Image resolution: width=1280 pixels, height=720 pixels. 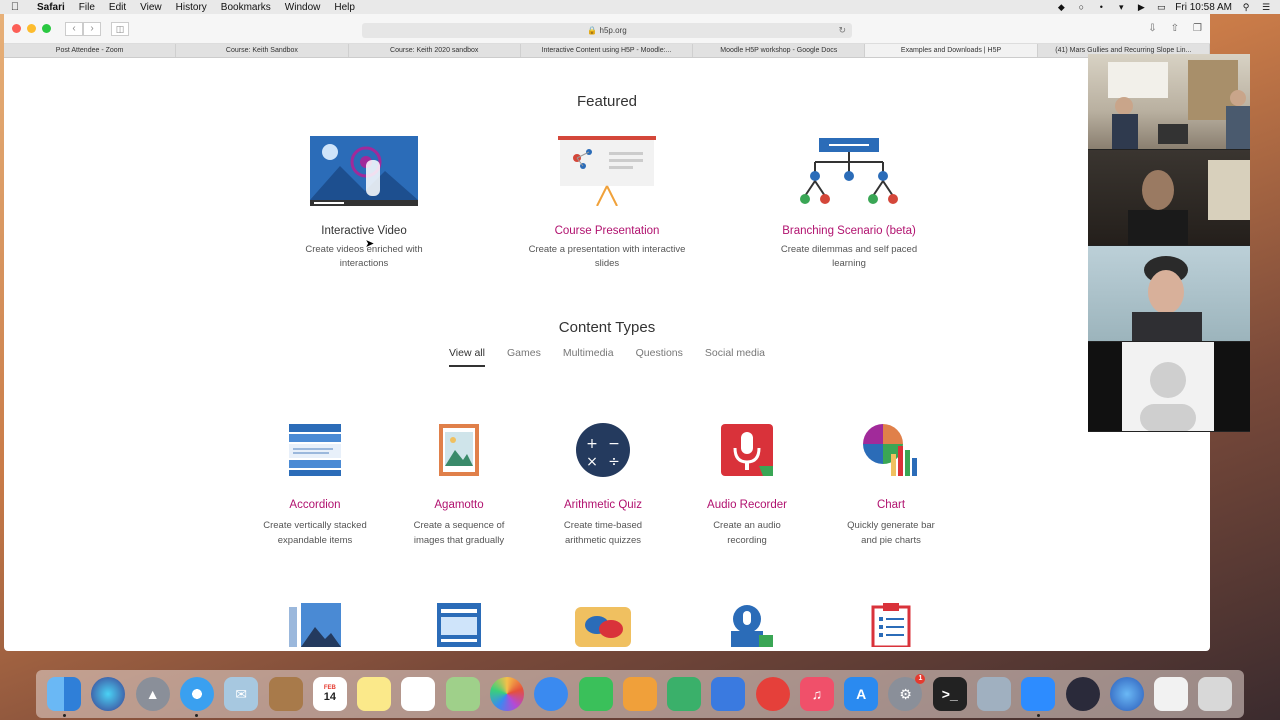 What do you see at coordinates (1266, 7) in the screenshot?
I see `notification-icon: ☰` at bounding box center [1266, 7].